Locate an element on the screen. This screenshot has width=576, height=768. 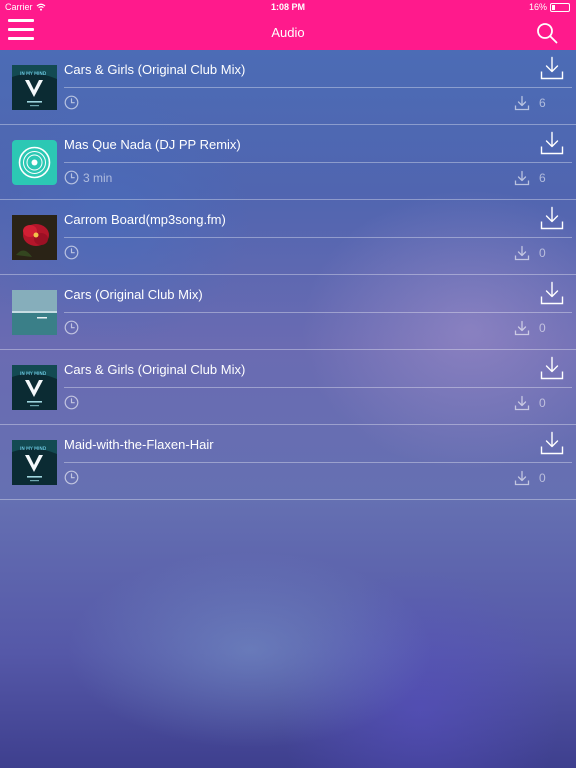
track-row: Cars (Original Club Mix) 0 is located at coordinates (288, 312).